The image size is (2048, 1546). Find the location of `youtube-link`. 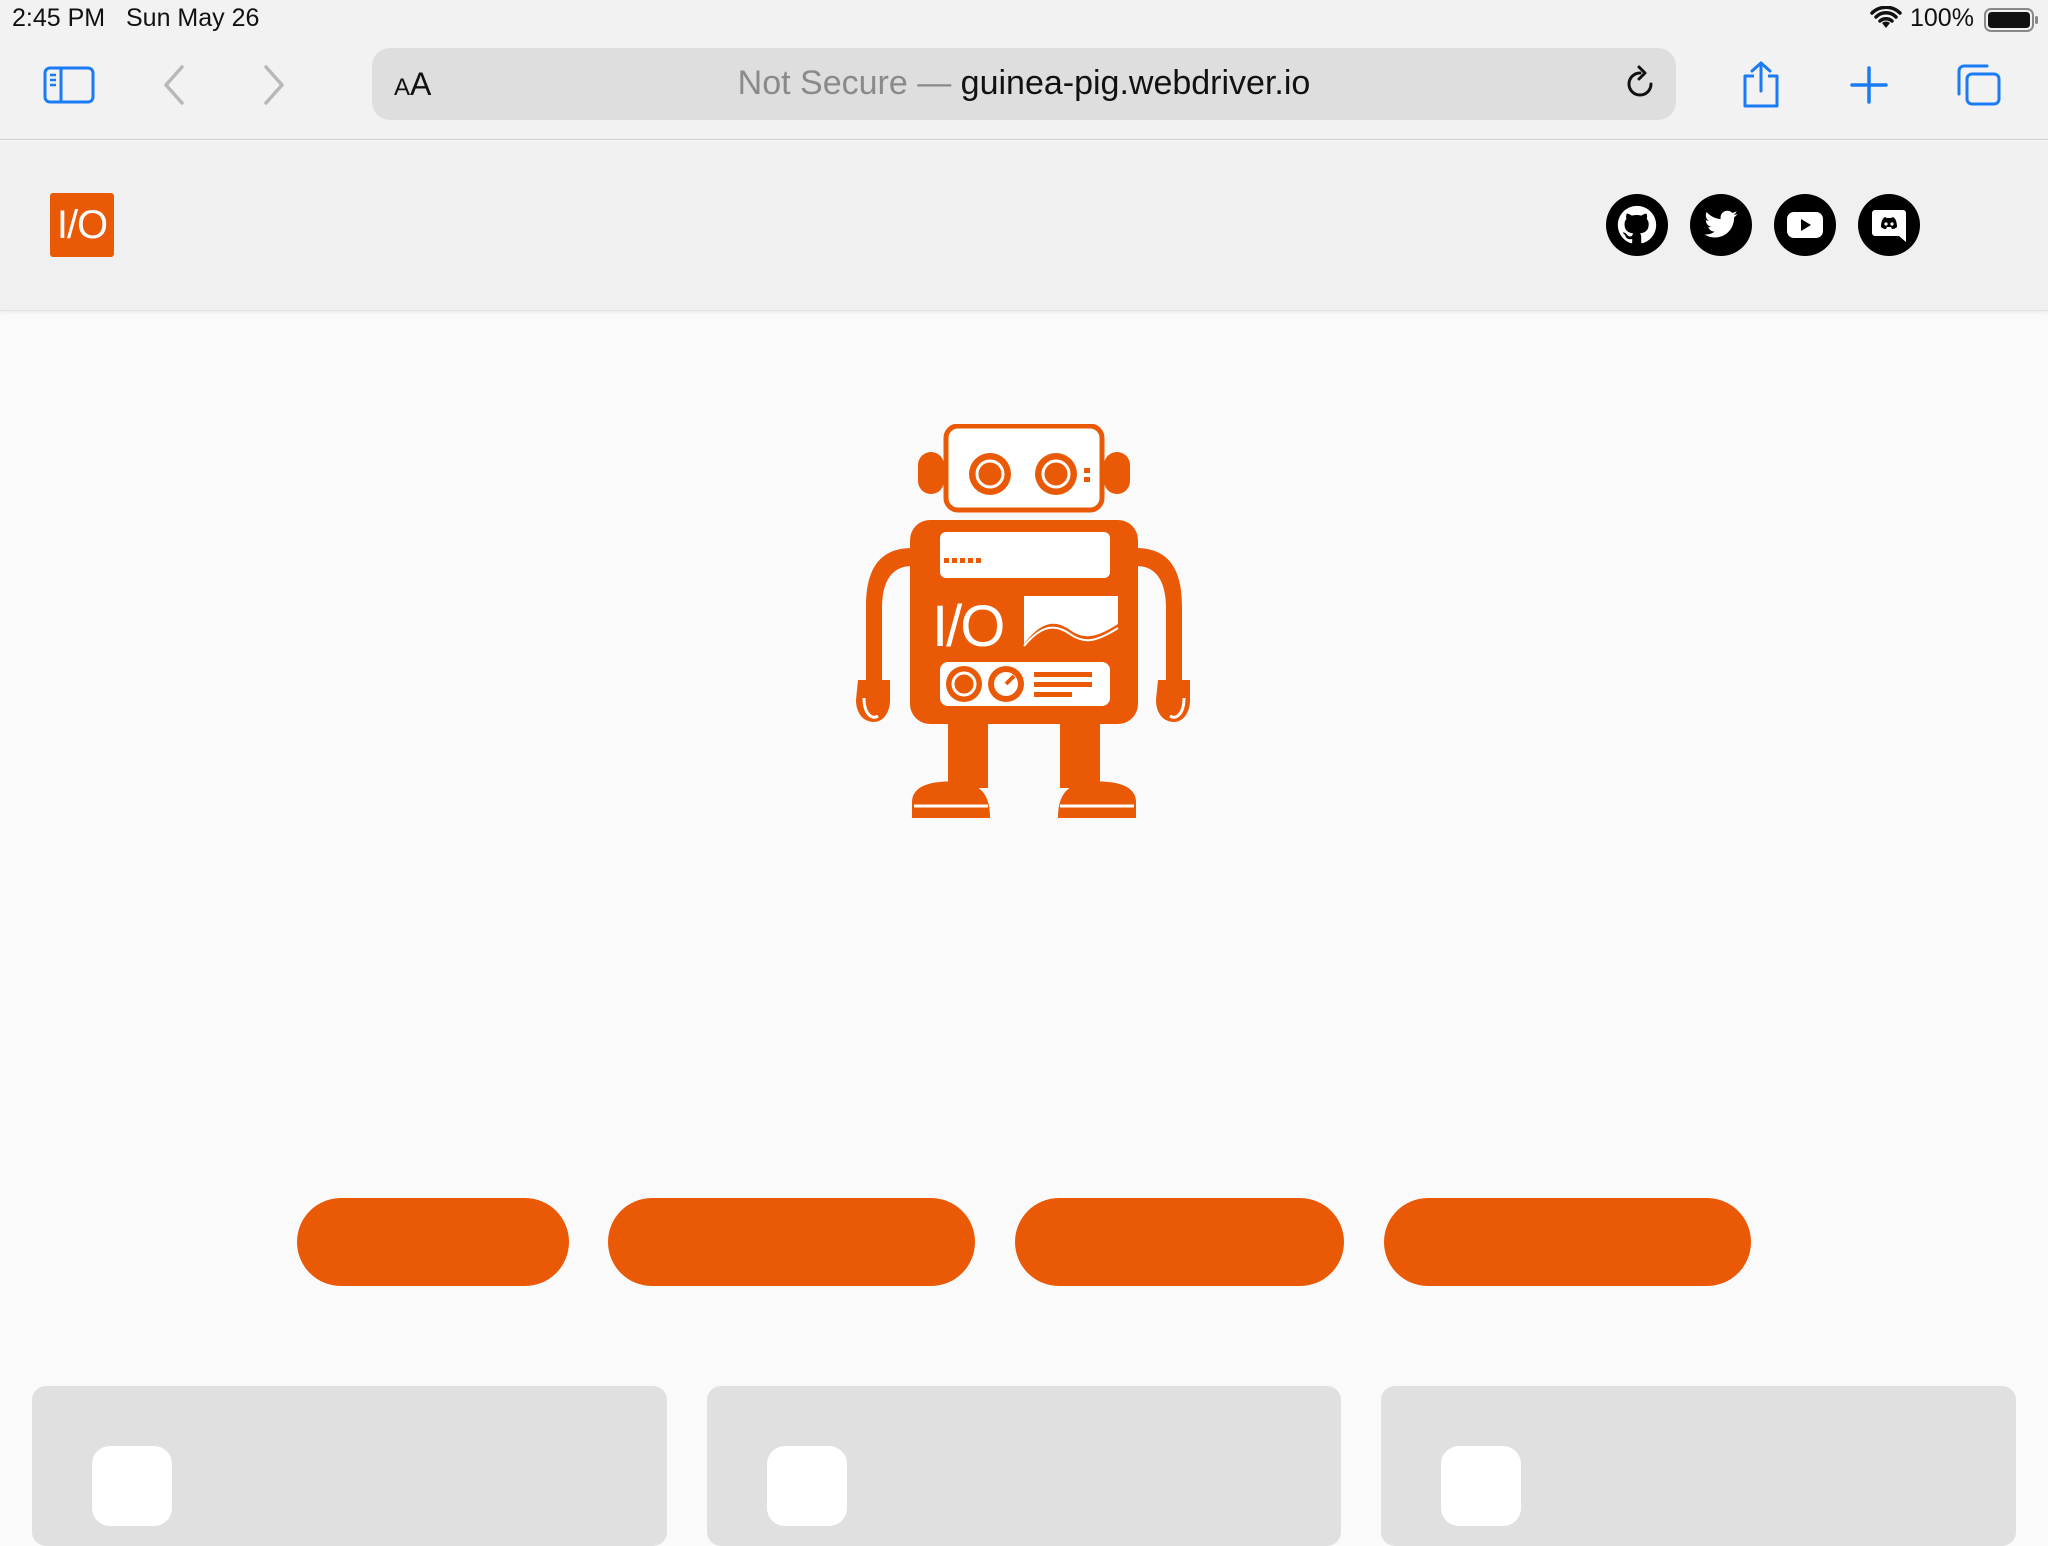

youtube-link is located at coordinates (1805, 225).